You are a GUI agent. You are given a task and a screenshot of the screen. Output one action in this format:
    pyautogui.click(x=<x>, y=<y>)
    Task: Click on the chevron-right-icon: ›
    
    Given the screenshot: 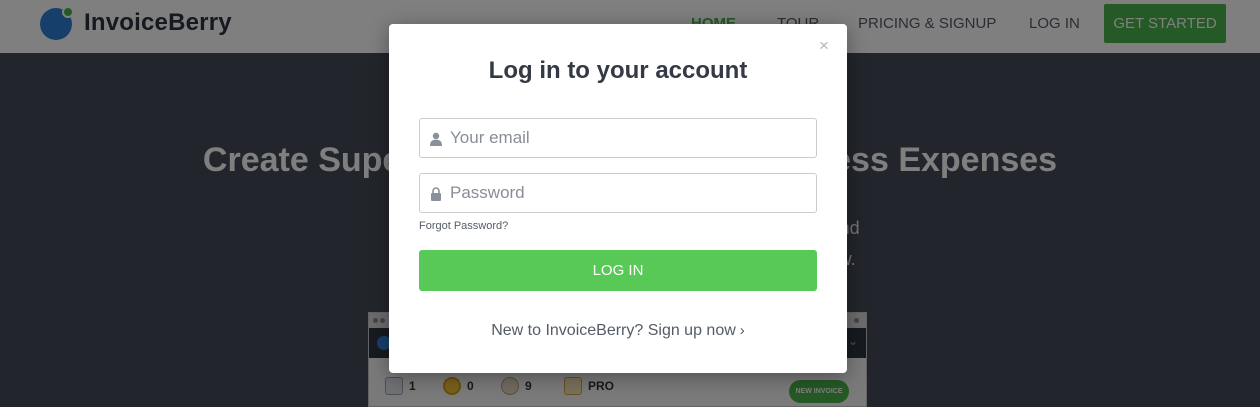 What is the action you would take?
    pyautogui.click(x=742, y=330)
    